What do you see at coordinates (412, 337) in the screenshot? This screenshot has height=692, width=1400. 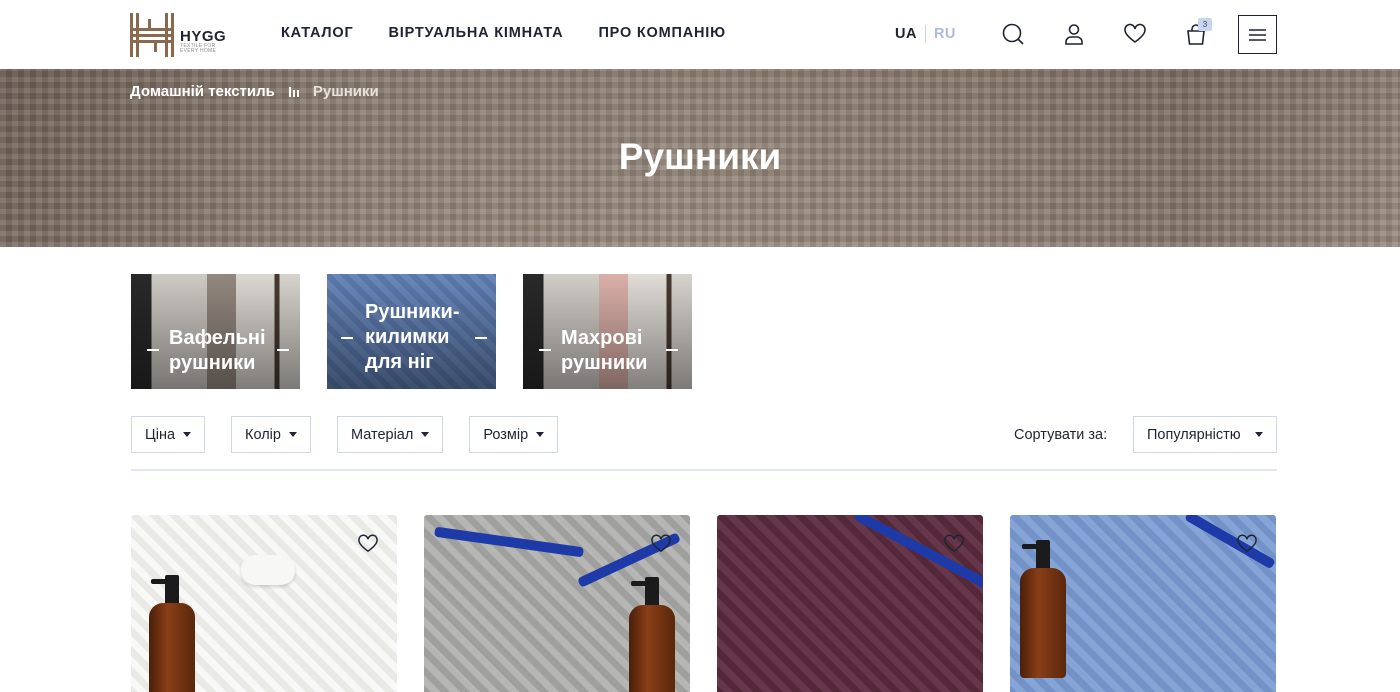 I see `category-label: Рушники- килимки для ніг` at bounding box center [412, 337].